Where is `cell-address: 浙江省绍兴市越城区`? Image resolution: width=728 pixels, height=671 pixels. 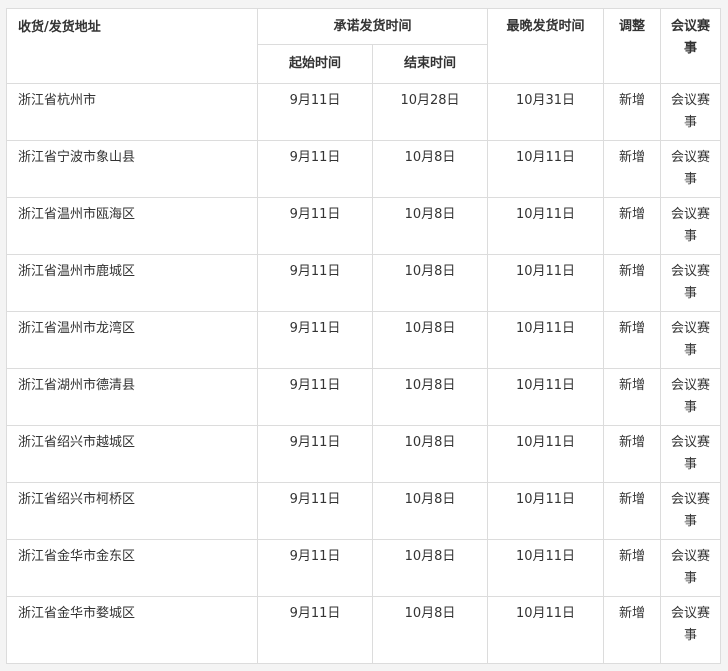
cell-address: 浙江省绍兴市越城区 is located at coordinates (132, 454).